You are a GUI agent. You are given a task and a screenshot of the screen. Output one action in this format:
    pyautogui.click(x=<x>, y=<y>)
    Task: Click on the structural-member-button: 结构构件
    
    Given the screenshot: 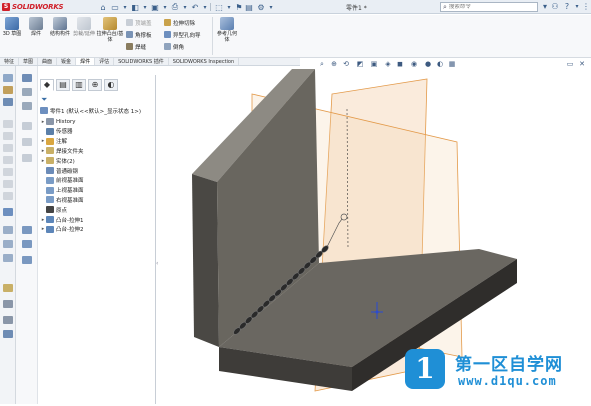 What is the action you would take?
    pyautogui.click(x=60, y=33)
    